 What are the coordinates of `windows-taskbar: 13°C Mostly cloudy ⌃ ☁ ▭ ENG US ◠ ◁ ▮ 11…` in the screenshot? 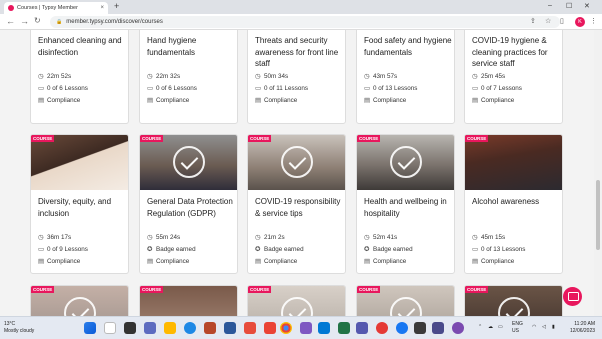 It's located at (301, 327).